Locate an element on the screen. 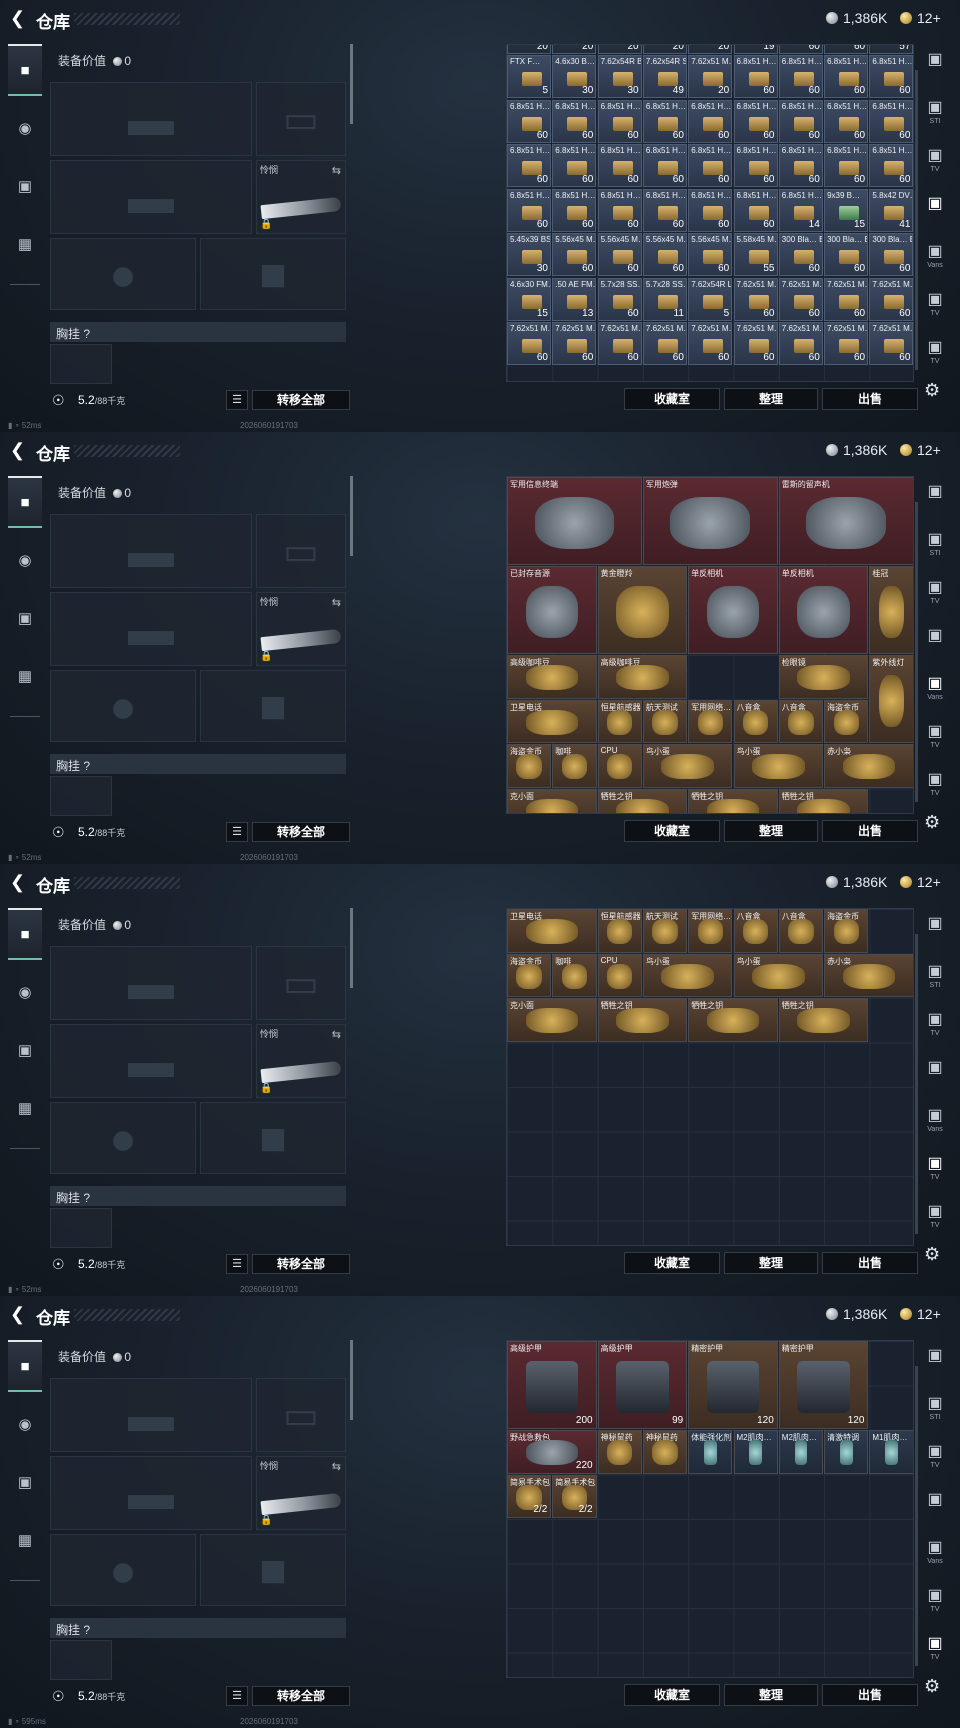 Image resolution: width=960 pixels, height=1728 pixels. sort-button: 整理 is located at coordinates (771, 1263).